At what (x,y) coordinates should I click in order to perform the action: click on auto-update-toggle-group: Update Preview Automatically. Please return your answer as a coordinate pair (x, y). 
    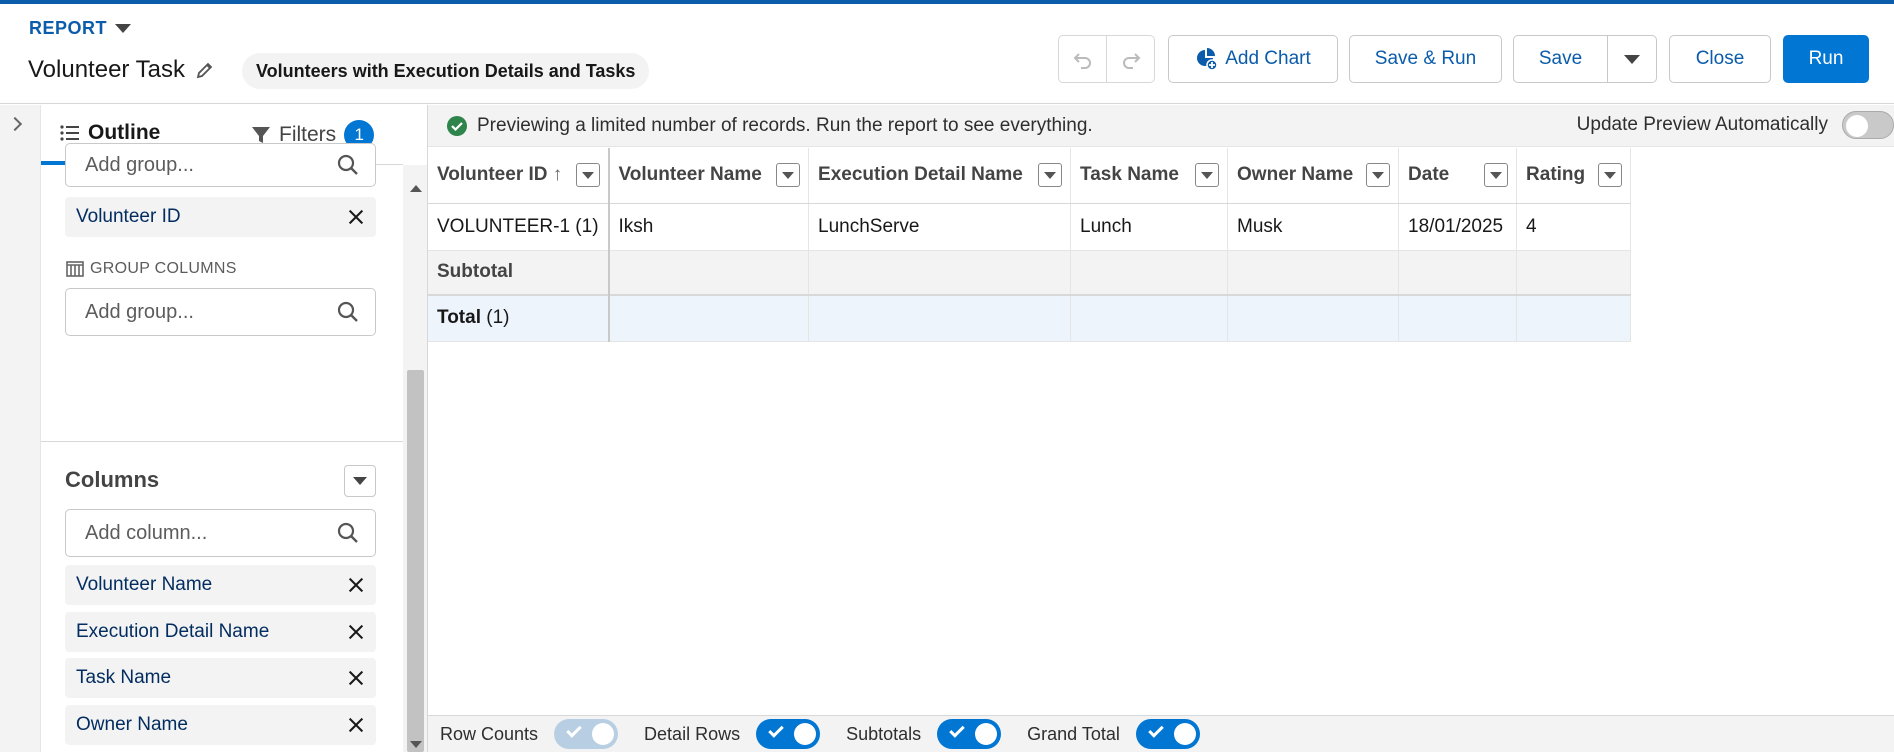
    Looking at the image, I should click on (1735, 125).